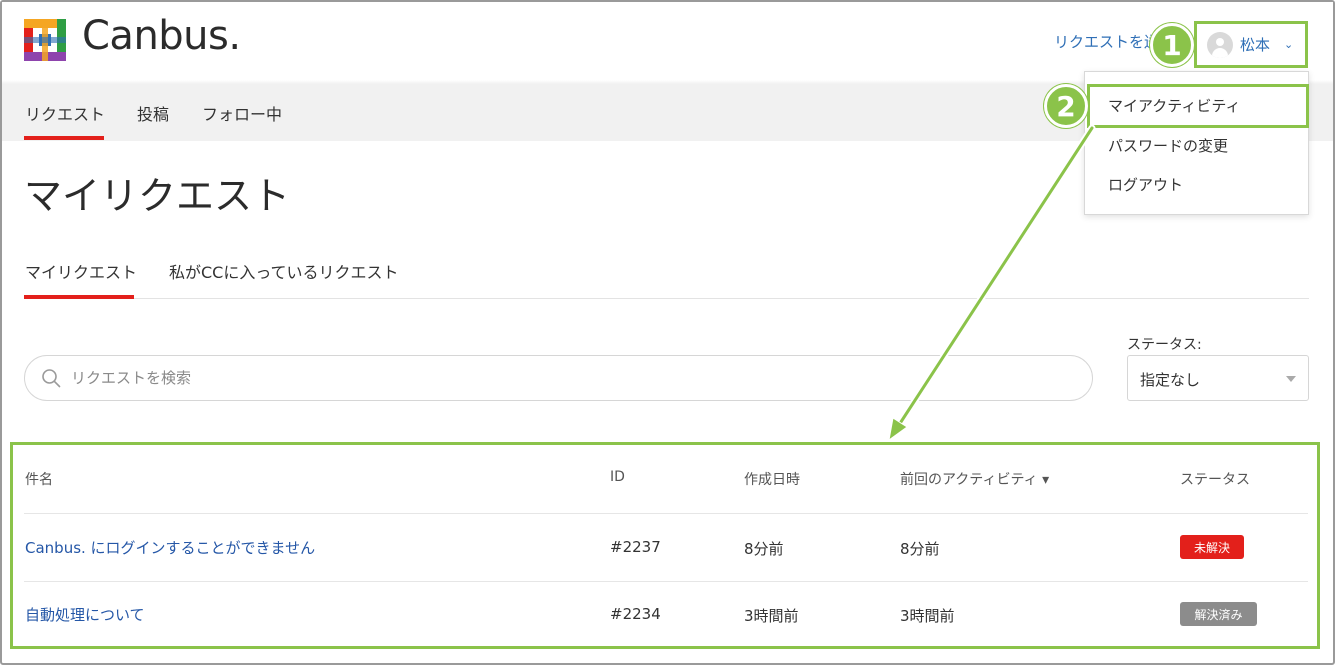 The width and height of the screenshot is (1335, 665). What do you see at coordinates (85, 614) in the screenshot?
I see `request-subject-link: 自動処理について` at bounding box center [85, 614].